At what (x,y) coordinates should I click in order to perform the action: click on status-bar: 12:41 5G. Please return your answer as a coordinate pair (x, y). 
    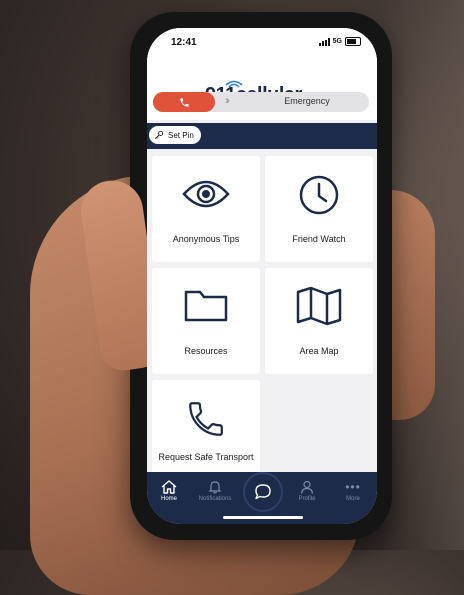
    Looking at the image, I should click on (262, 42).